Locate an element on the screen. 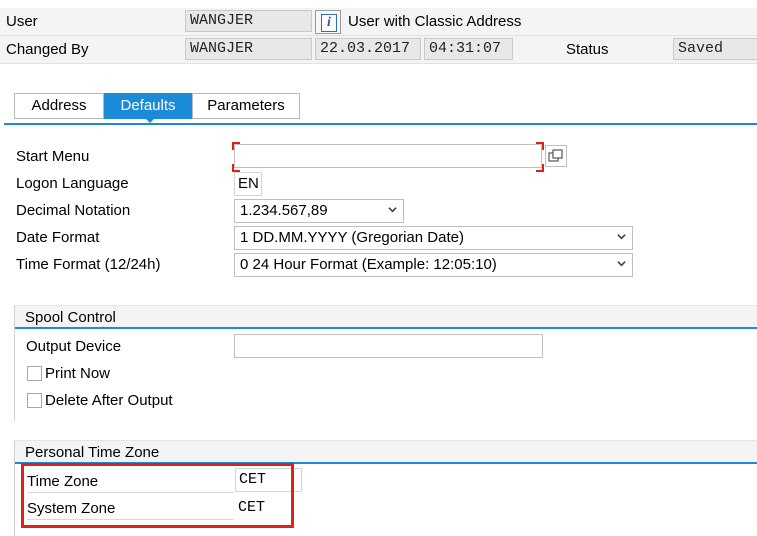 The width and height of the screenshot is (757, 536). info-icon: i is located at coordinates (328, 22).